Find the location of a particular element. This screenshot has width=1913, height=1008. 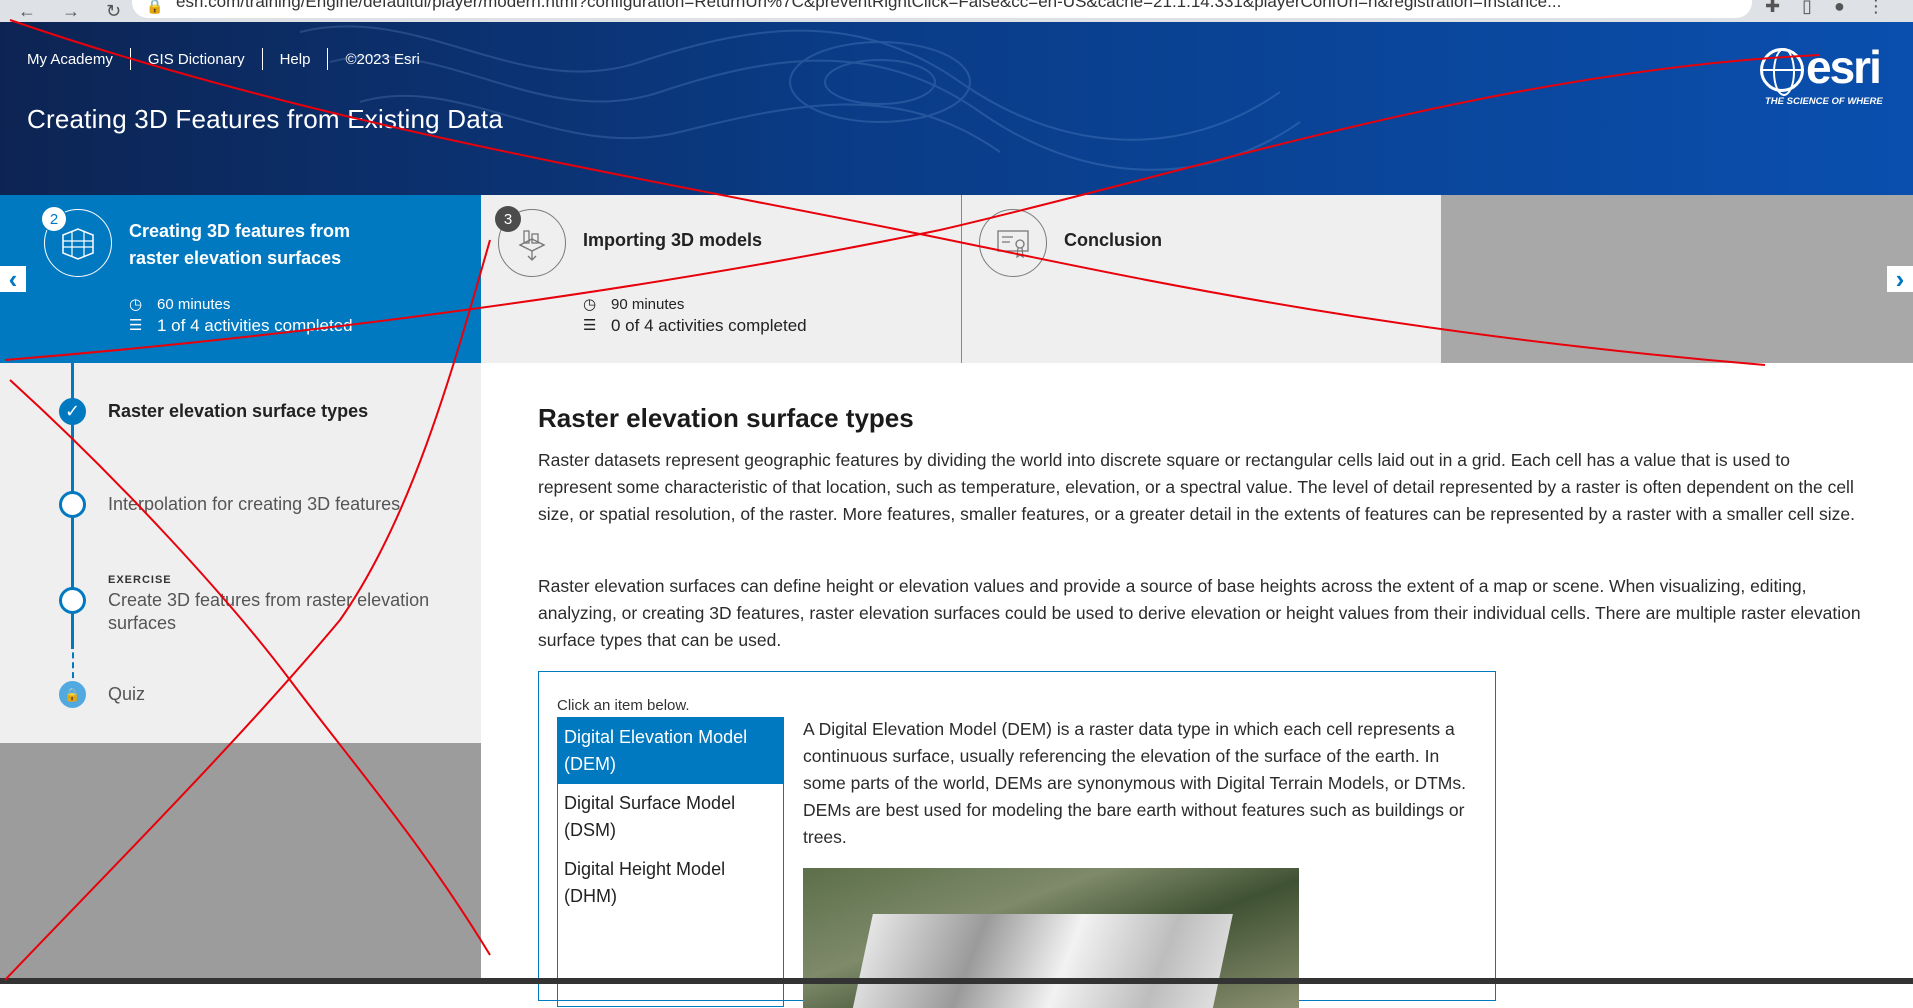

search-icon: ⌕ is located at coordinates (1644, 1).